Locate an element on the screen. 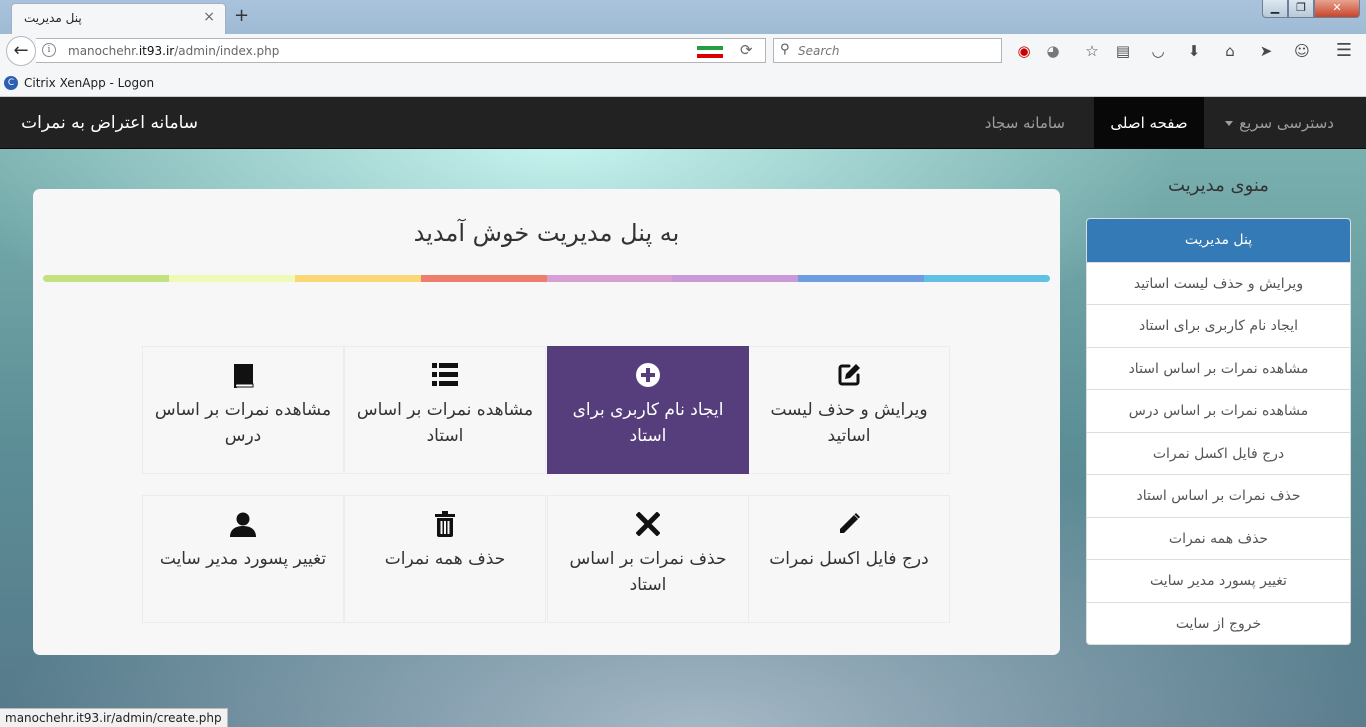 This screenshot has height=727, width=1366. hamburger-menu-icon: ☰ is located at coordinates (1344, 51).